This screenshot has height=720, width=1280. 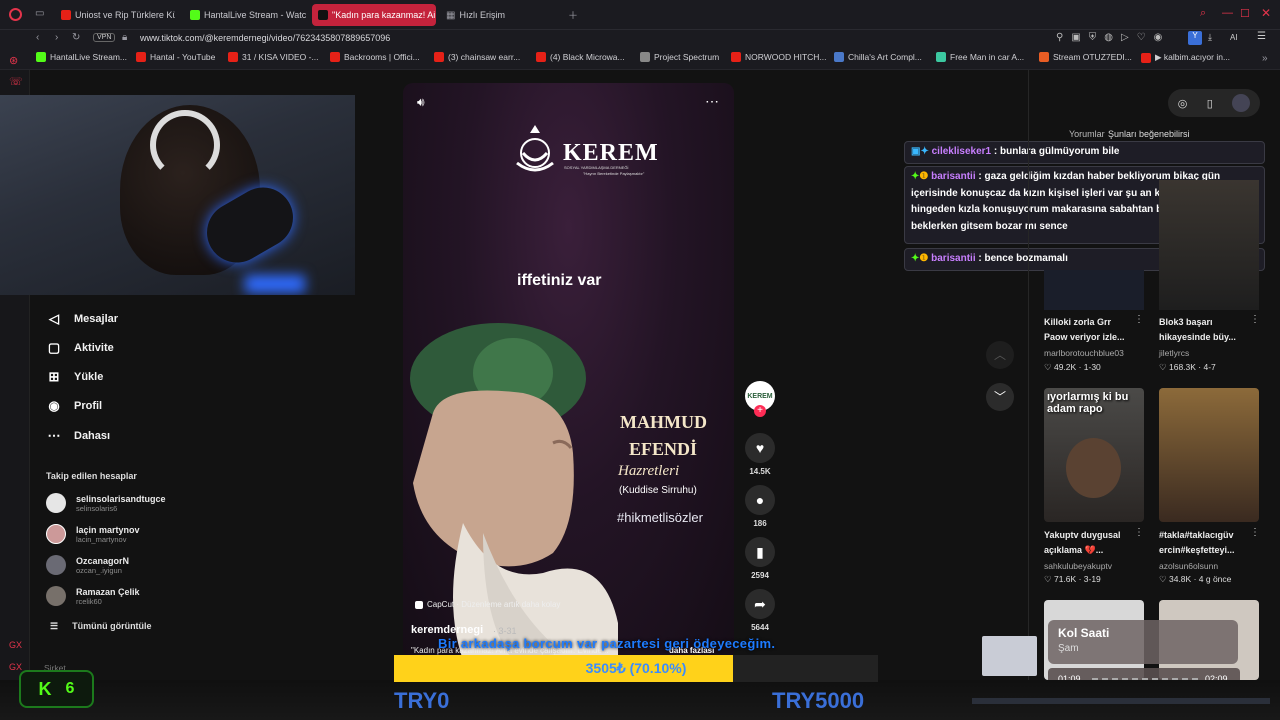 I want to click on new-tab-button: ＋, so click(x=573, y=14).